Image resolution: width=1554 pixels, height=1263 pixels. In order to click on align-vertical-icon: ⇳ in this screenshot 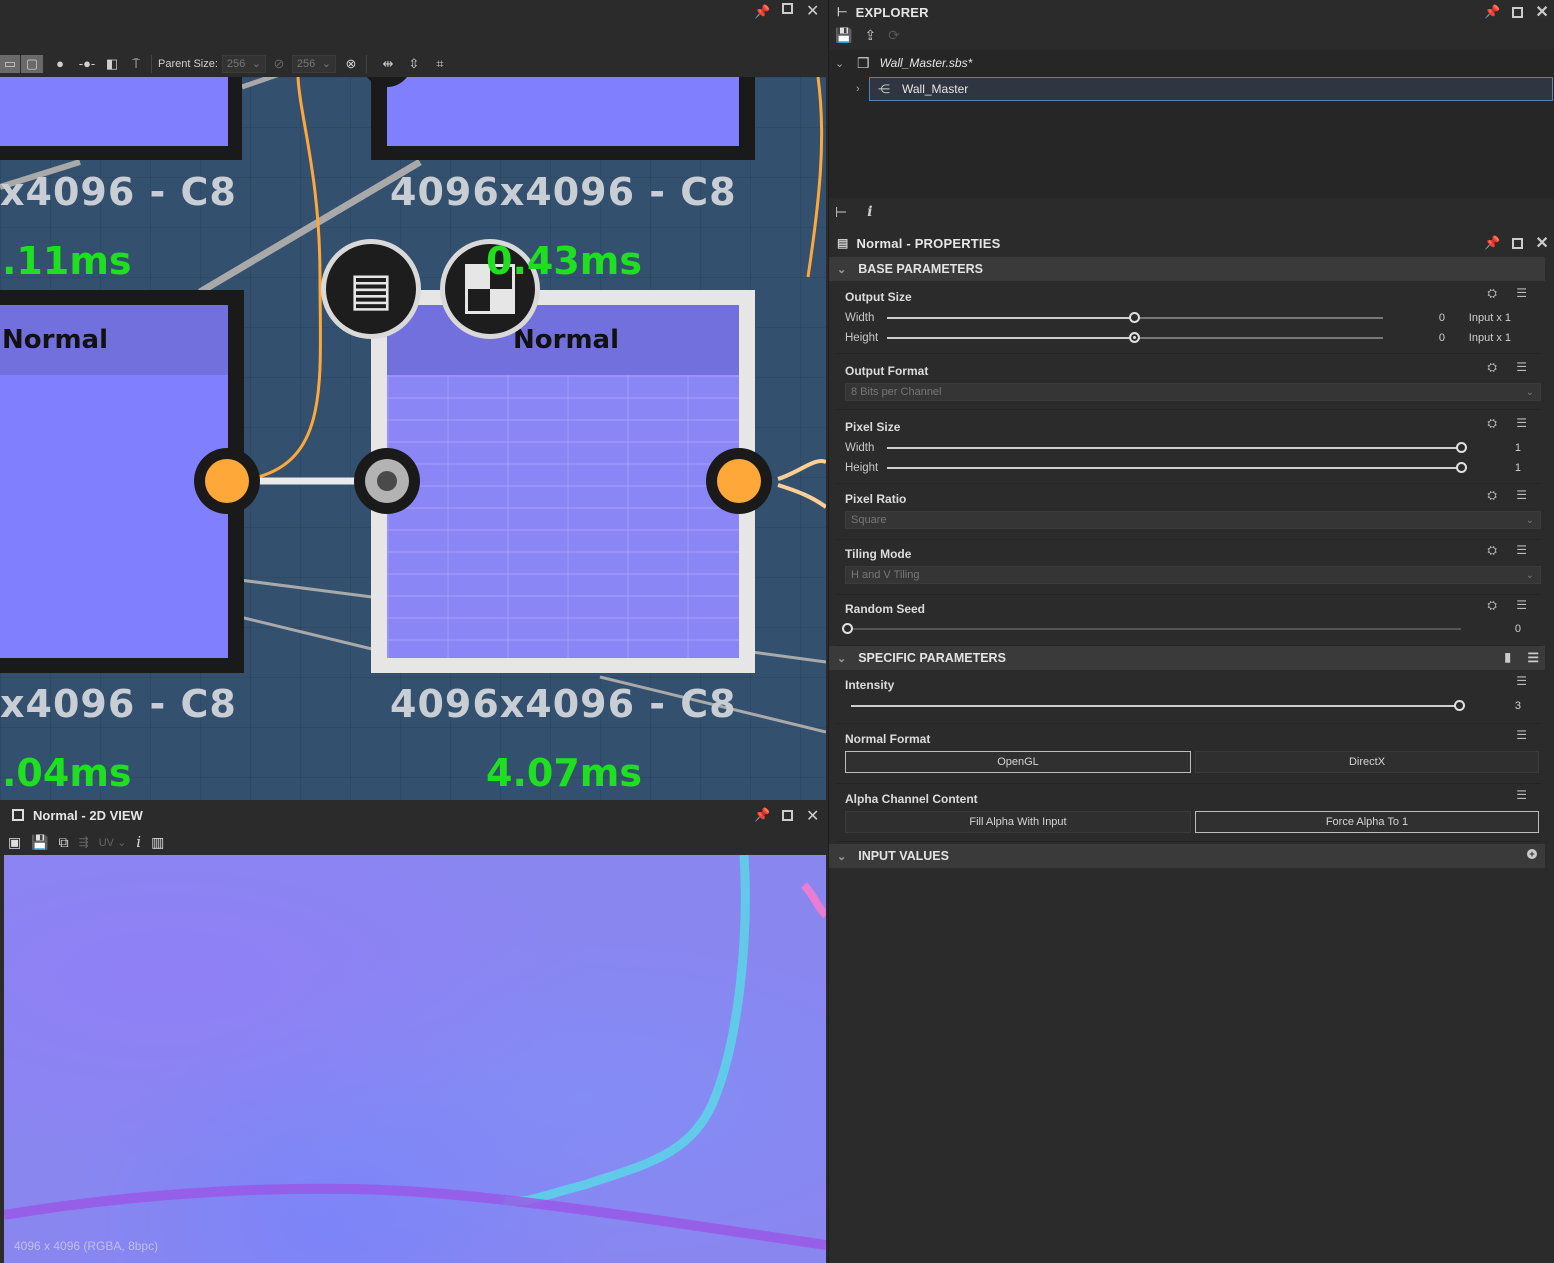, I will do `click(414, 64)`.